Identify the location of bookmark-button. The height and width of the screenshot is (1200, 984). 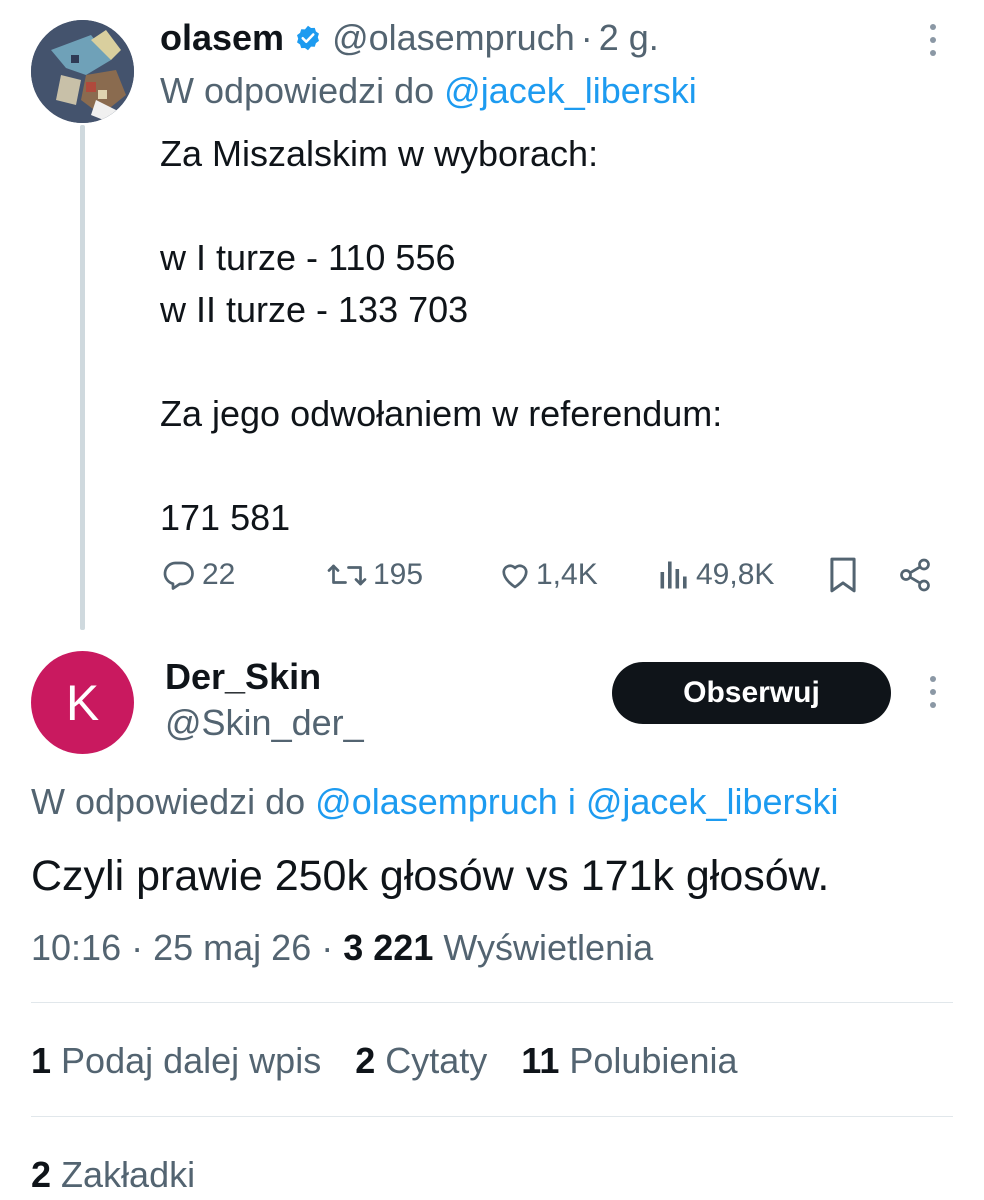
(843, 575).